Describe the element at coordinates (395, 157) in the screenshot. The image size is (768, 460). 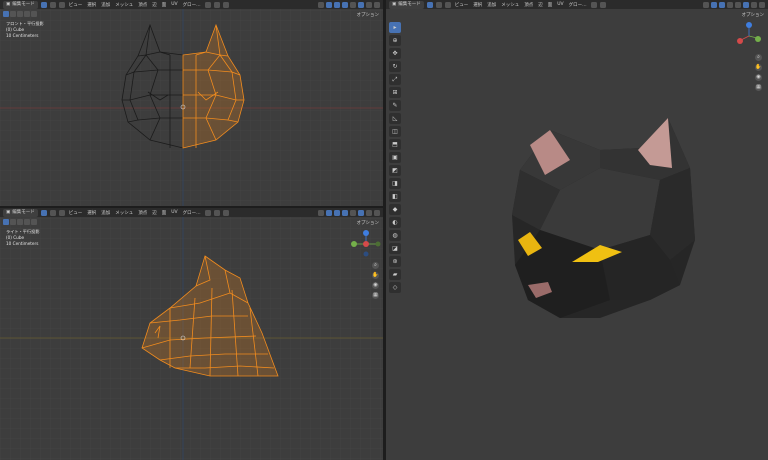
I see `inset-icon: ▣` at that location.